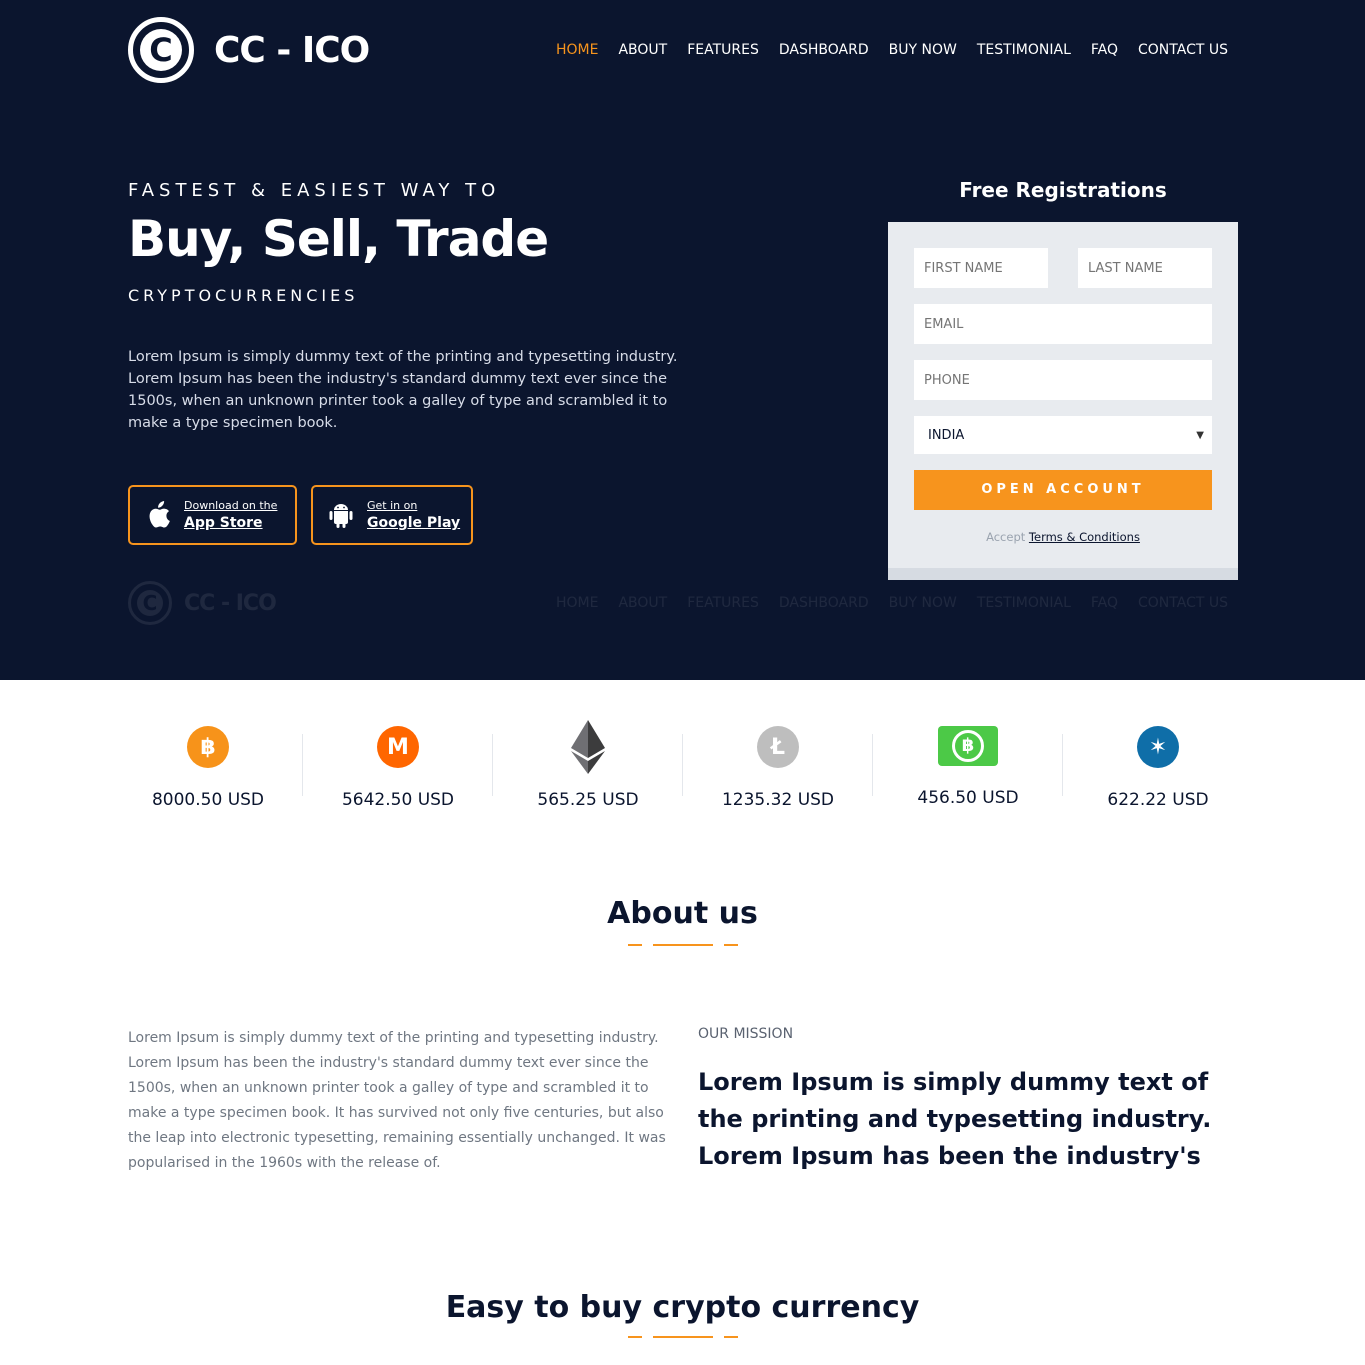 Image resolution: width=1365 pixels, height=1365 pixels. I want to click on logo-letter: C, so click(161, 50).